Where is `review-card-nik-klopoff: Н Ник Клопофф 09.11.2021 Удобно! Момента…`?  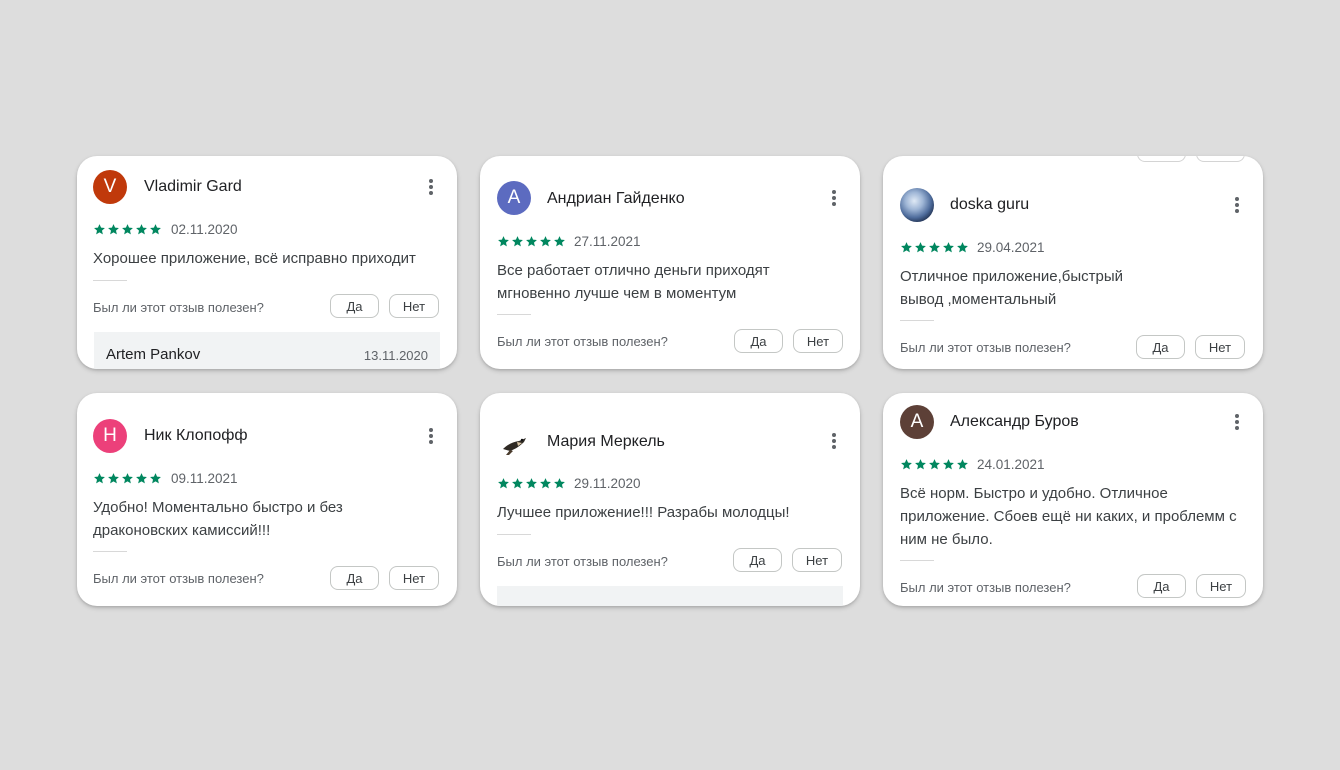 review-card-nik-klopoff: Н Ник Клопофф 09.11.2021 Удобно! Момента… is located at coordinates (267, 499).